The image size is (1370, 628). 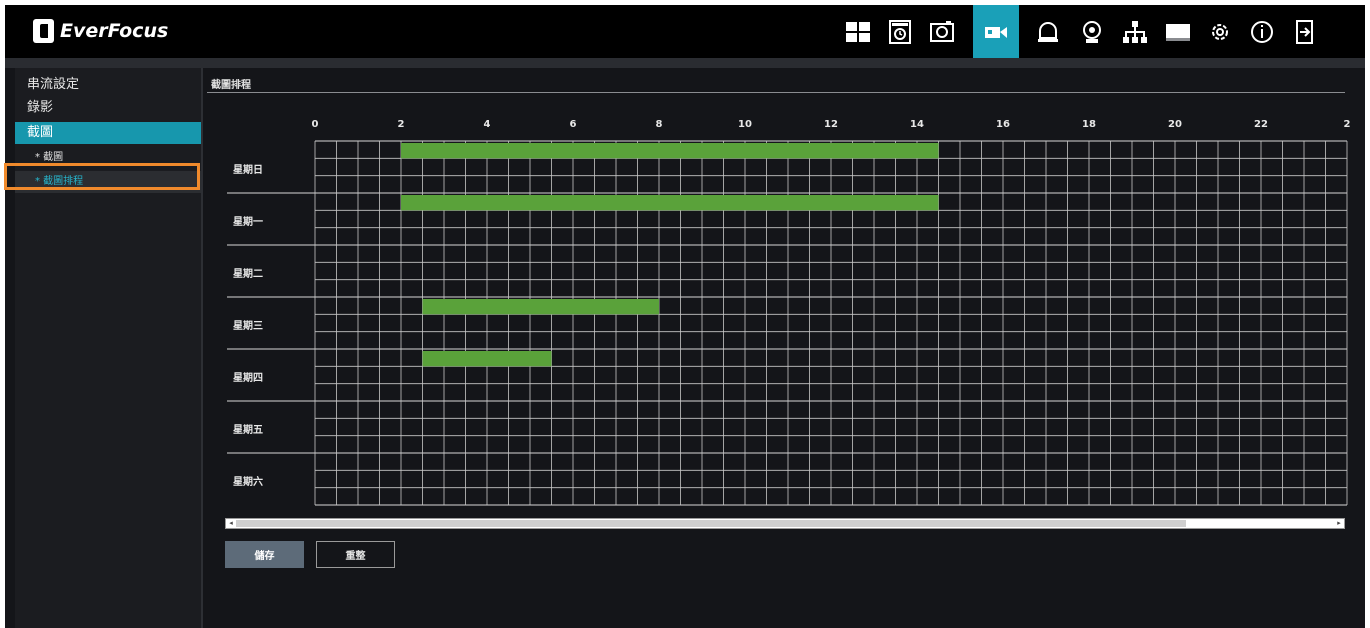 I want to click on hour-label: 20, so click(x=1175, y=124).